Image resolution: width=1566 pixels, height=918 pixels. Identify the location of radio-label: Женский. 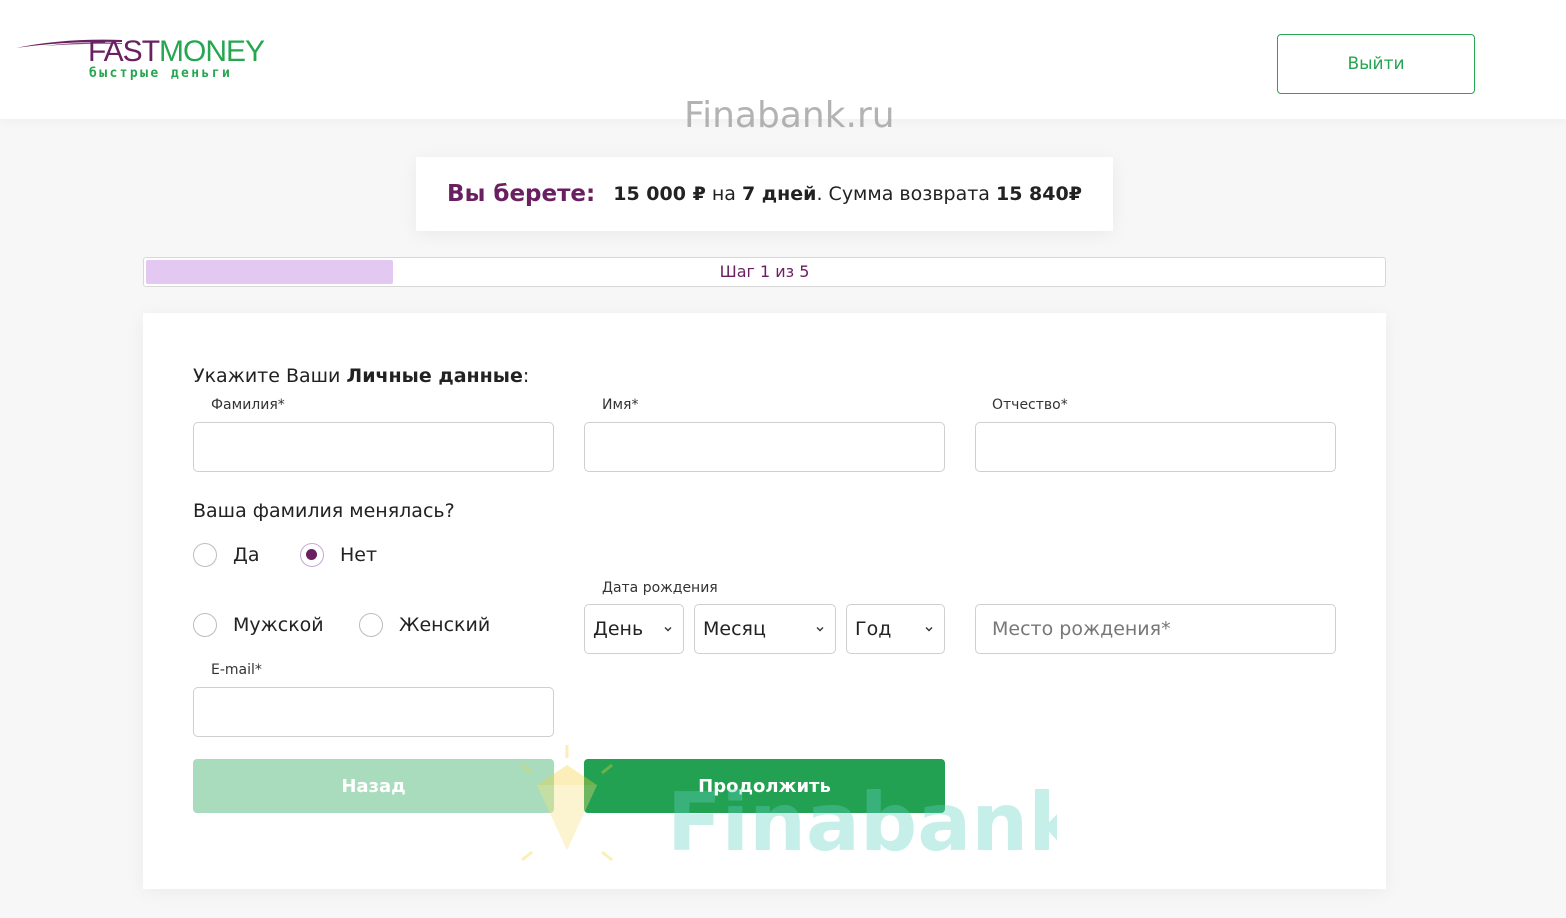
(445, 625).